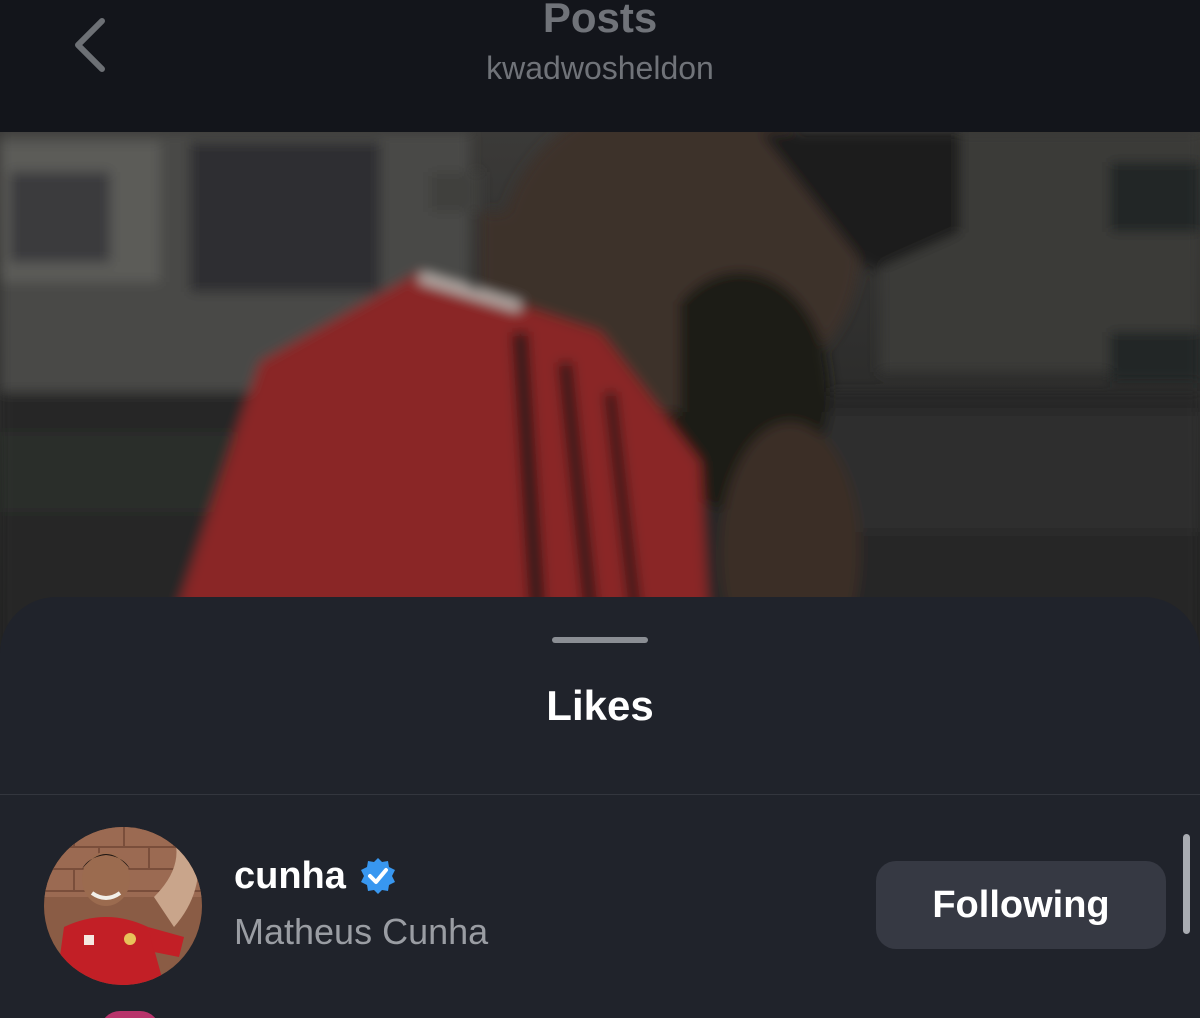  Describe the element at coordinates (1186, 884) in the screenshot. I see `scrollbar` at that location.